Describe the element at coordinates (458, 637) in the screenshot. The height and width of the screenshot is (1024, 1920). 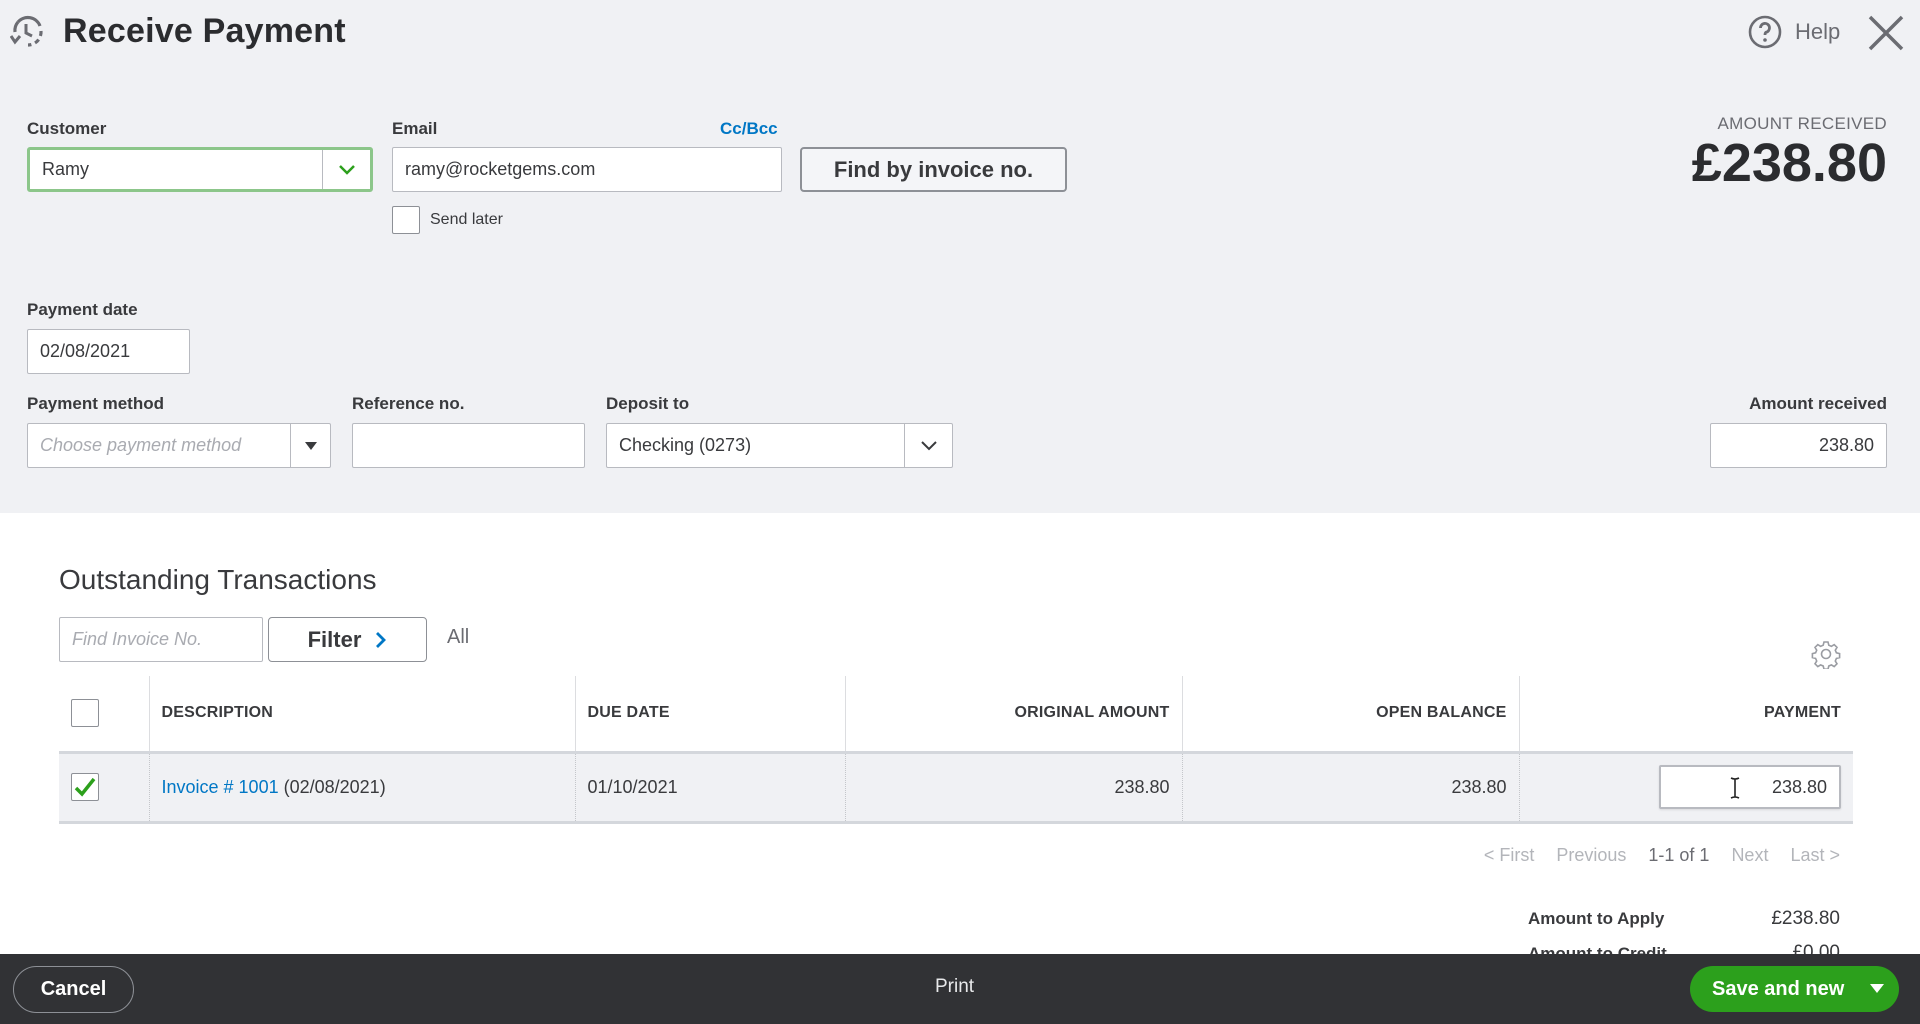
I see `filter-state-label: All` at that location.